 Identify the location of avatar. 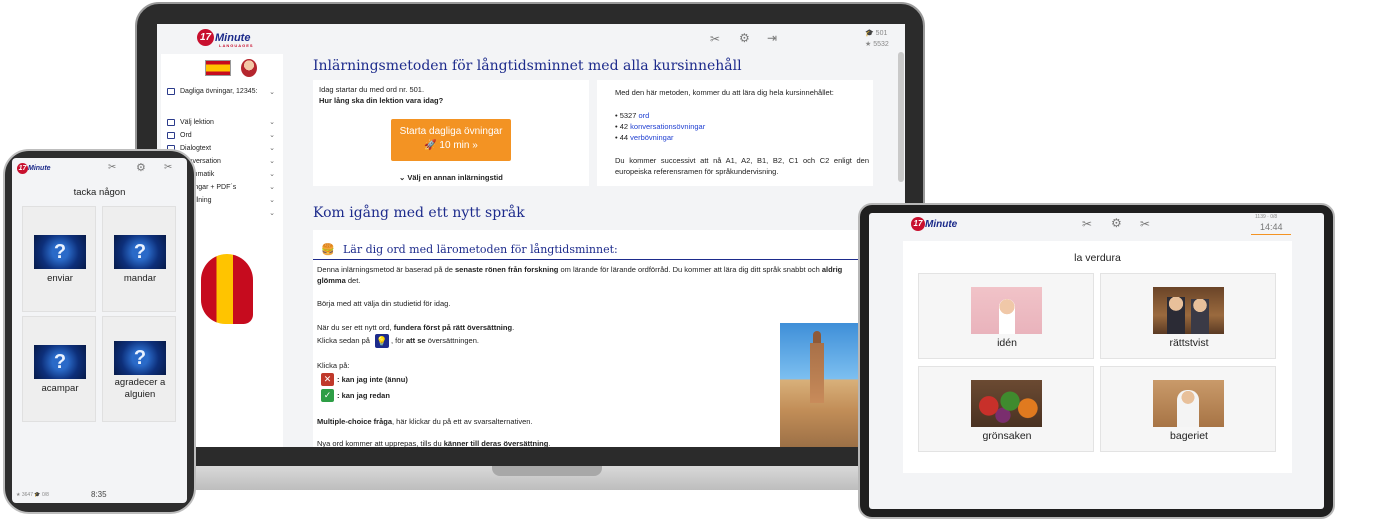
(249, 68).